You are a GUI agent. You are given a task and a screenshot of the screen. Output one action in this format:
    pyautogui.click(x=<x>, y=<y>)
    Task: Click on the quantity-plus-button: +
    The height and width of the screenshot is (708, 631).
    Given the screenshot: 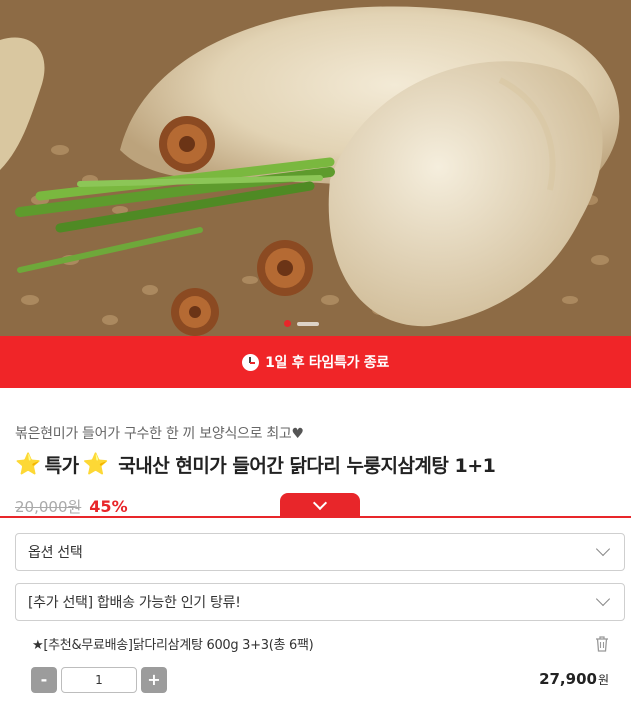 What is the action you would take?
    pyautogui.click(x=154, y=680)
    